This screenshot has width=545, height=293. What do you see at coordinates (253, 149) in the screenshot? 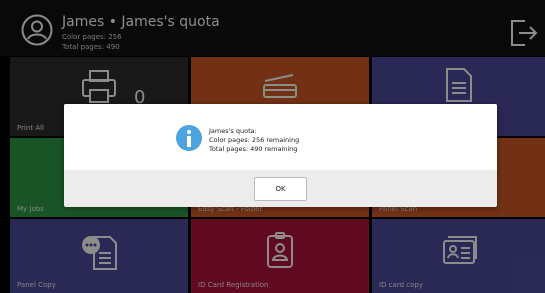
I see `dialog-total-pages: Total pages: 490 remaining` at bounding box center [253, 149].